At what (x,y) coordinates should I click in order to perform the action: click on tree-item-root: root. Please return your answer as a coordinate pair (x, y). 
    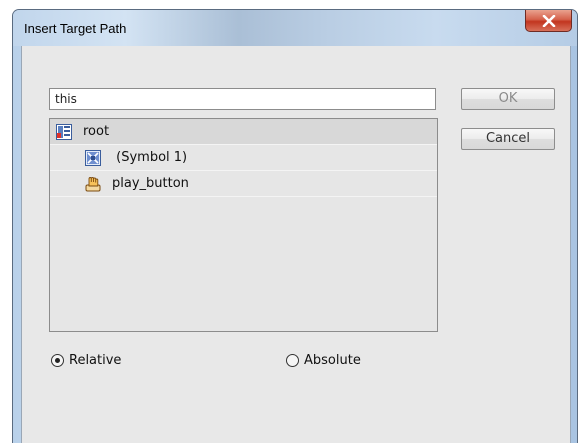
    Looking at the image, I should click on (243, 132).